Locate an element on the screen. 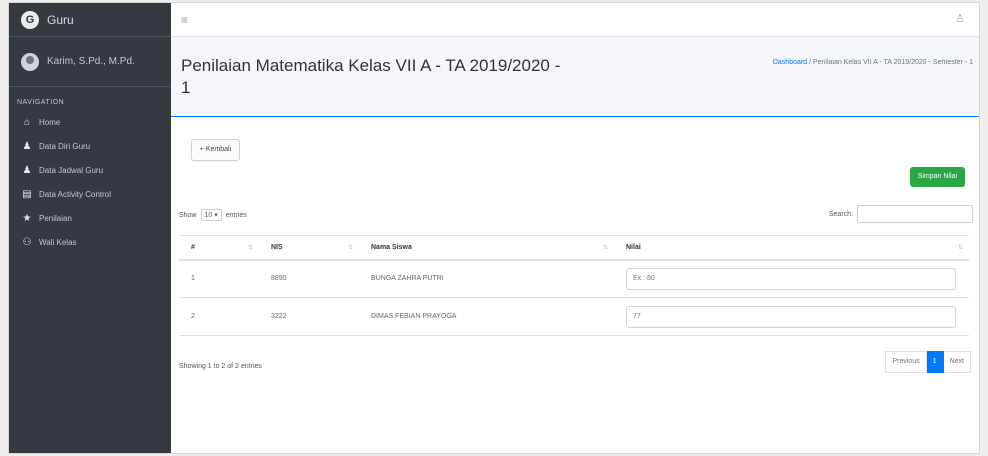  search-wrap: Search: is located at coordinates (901, 214).